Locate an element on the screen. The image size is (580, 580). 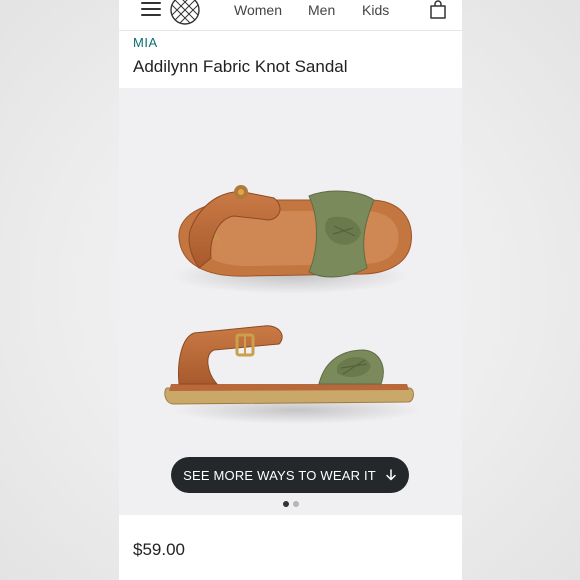
see-more-ways-button: SEE MORE WAYS TO WEAR IT is located at coordinates (290, 475).